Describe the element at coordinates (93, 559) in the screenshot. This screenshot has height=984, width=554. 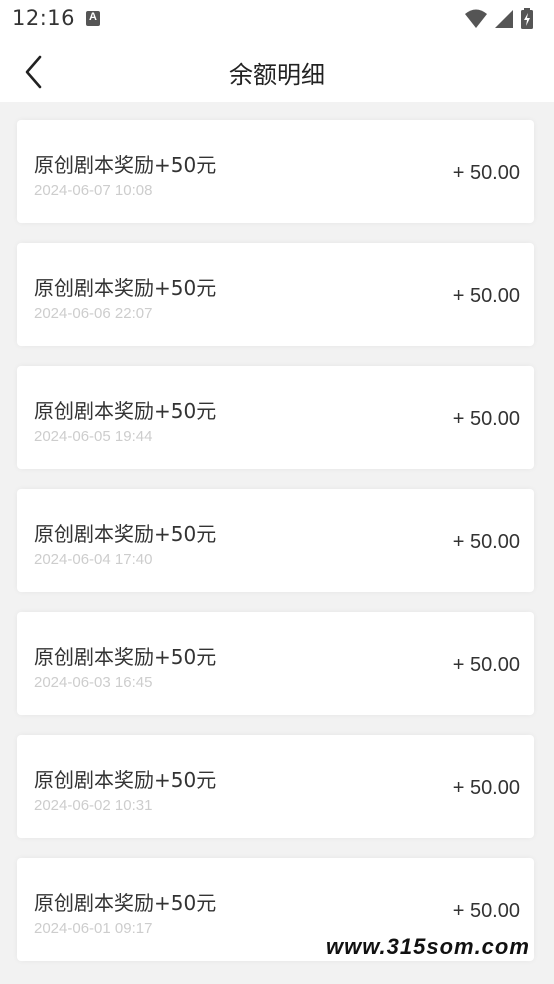
I see `transaction-time: 2024-06-04 17:40` at that location.